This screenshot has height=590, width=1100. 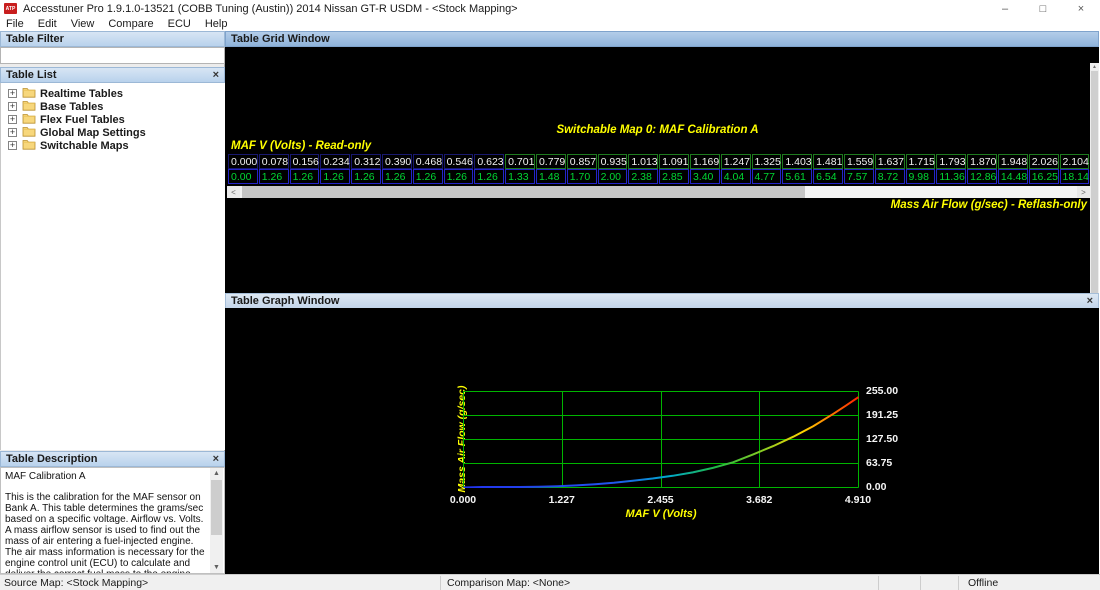 What do you see at coordinates (889, 161) in the screenshot?
I see `volts-cell: 1.637` at bounding box center [889, 161].